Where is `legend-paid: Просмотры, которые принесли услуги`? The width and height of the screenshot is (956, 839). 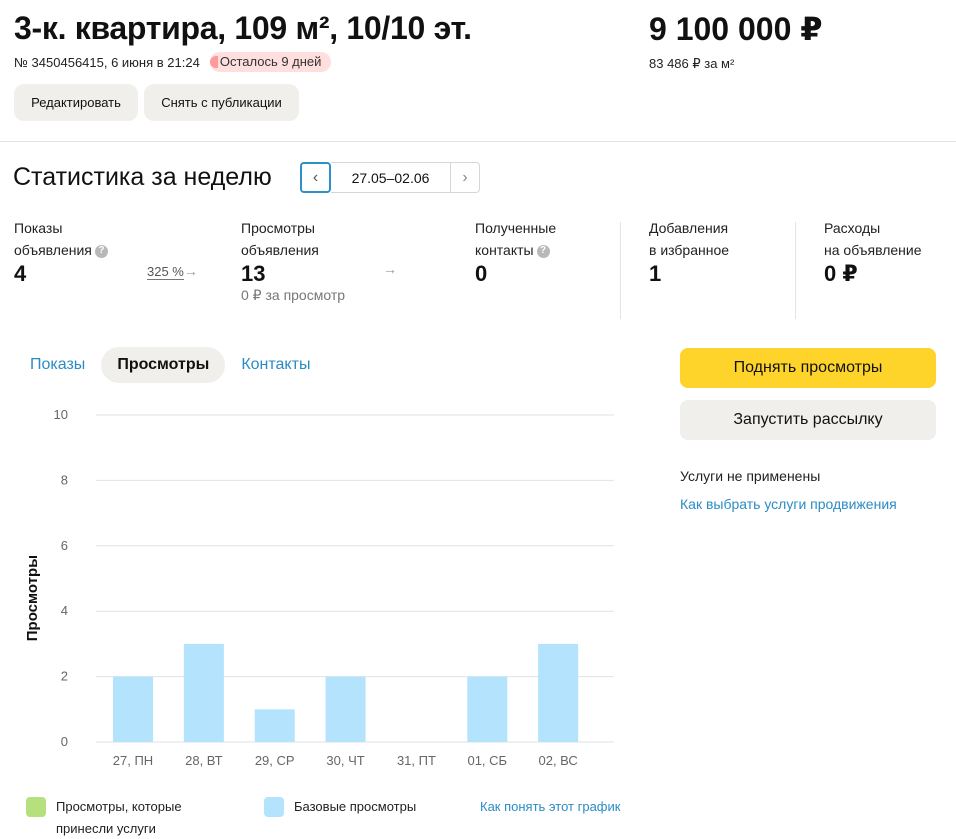
legend-paid: Просмотры, которые принесли услуги is located at coordinates (104, 817).